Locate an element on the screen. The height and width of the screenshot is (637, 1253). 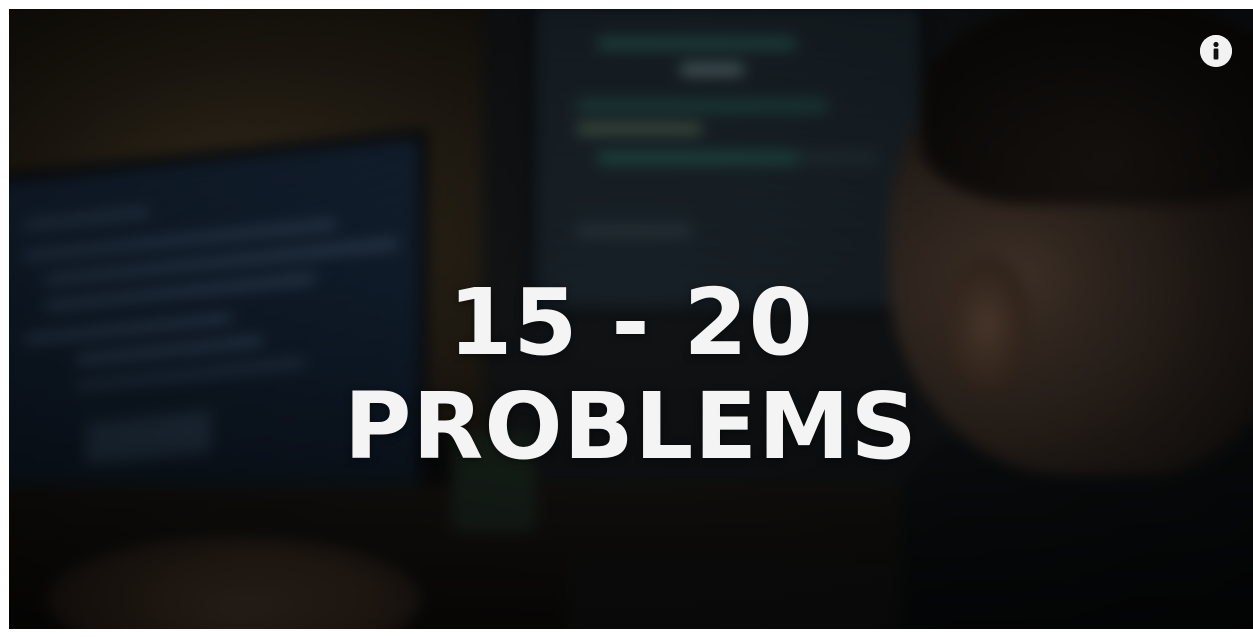
info-button is located at coordinates (1216, 51).